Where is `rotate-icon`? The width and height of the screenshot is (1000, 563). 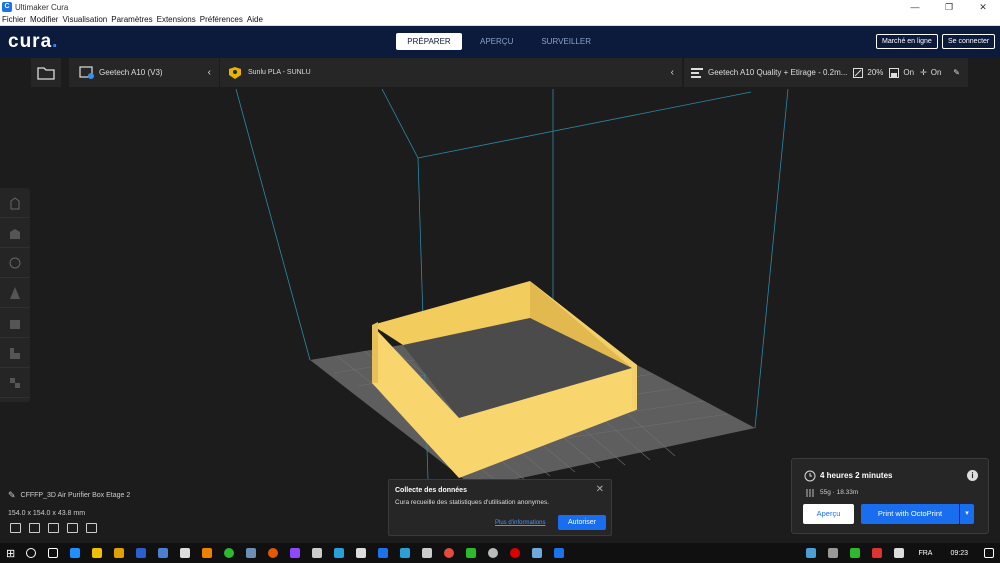
rotate-icon is located at coordinates (15, 262).